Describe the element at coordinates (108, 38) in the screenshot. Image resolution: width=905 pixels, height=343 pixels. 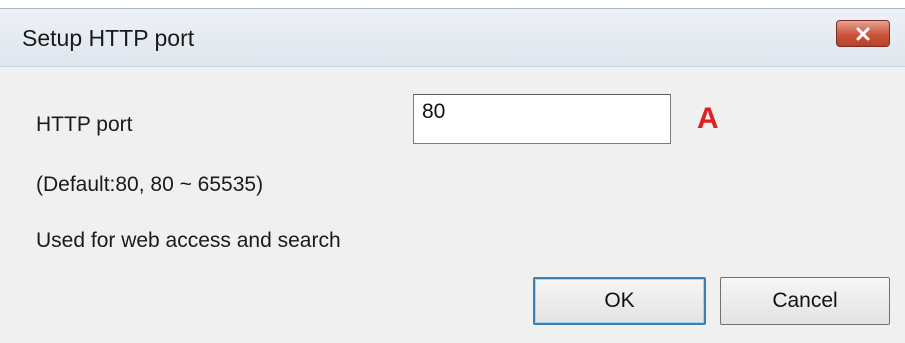
I see `dialog-title: Setup HTTP port` at that location.